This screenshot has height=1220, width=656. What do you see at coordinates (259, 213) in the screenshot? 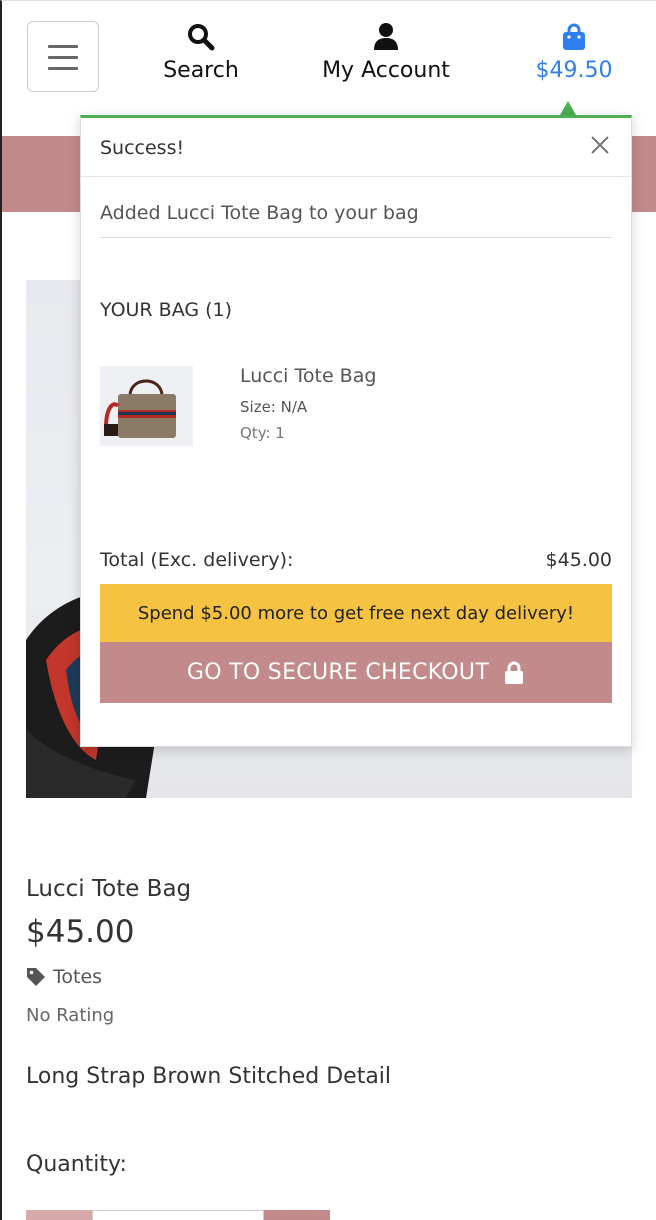
I see `toast-message: Added Lucci Tote Bag to your bag` at bounding box center [259, 213].